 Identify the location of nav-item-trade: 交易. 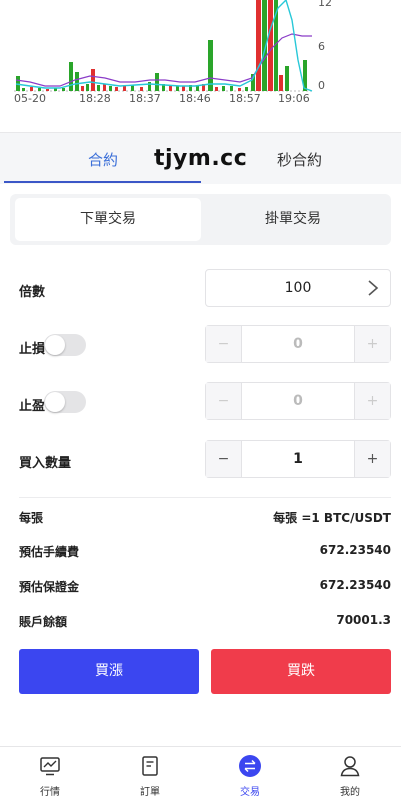
(250, 773).